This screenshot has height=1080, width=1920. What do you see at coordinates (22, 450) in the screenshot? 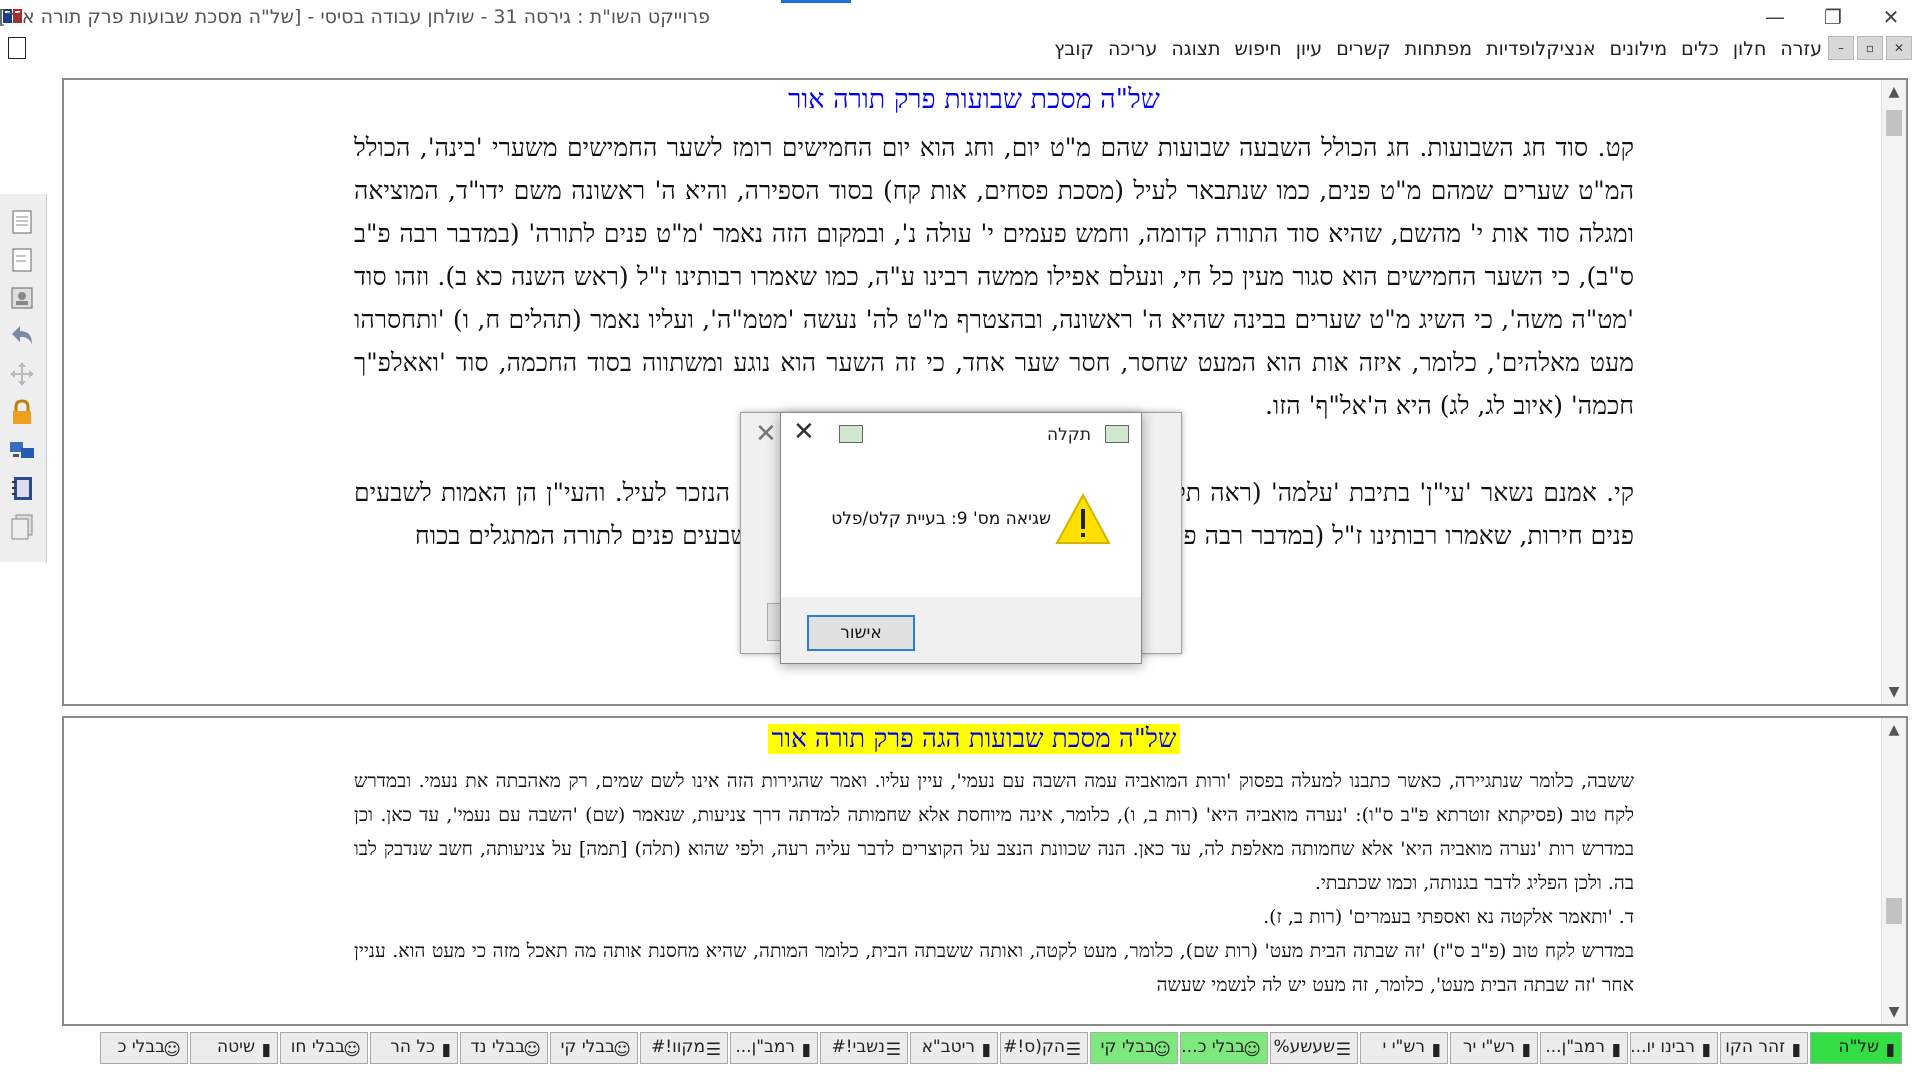
I see `network-icon` at bounding box center [22, 450].